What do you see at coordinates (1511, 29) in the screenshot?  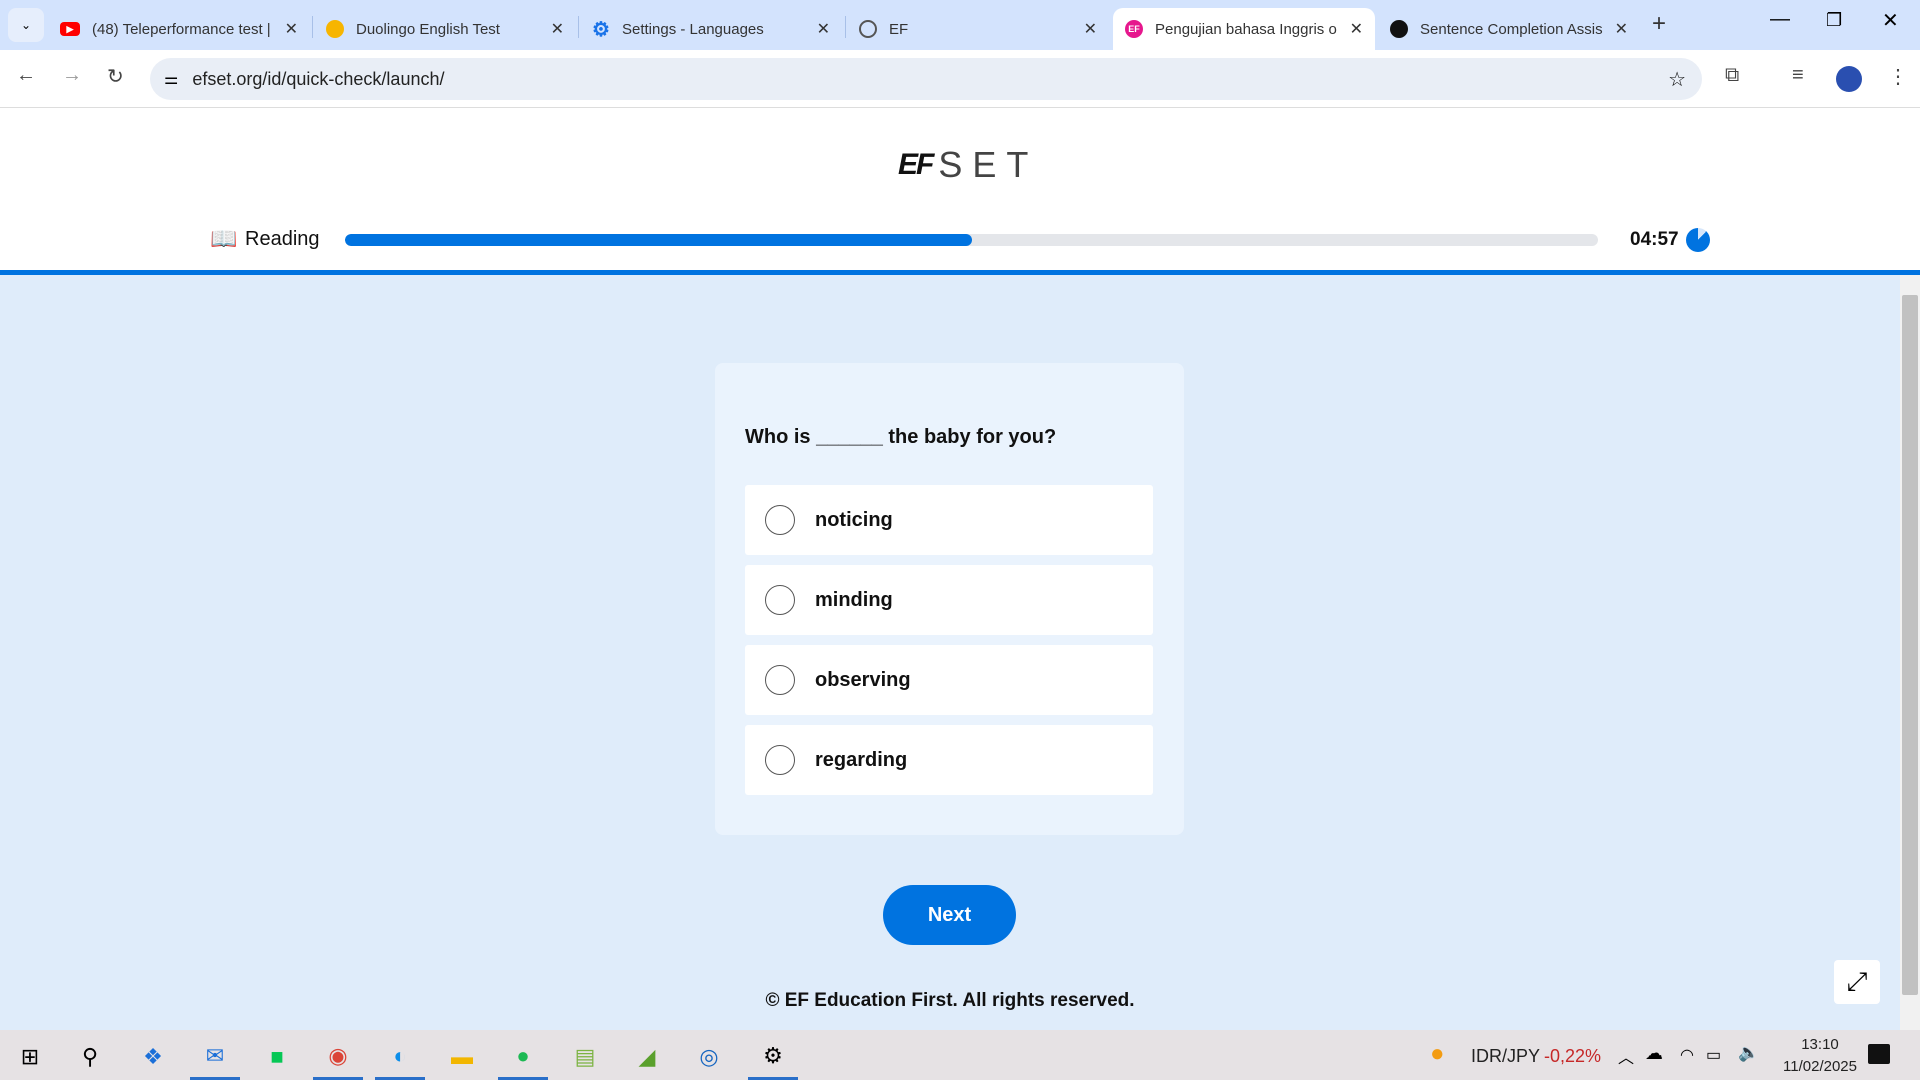 I see `tab-title: Sentence Completion Assis` at bounding box center [1511, 29].